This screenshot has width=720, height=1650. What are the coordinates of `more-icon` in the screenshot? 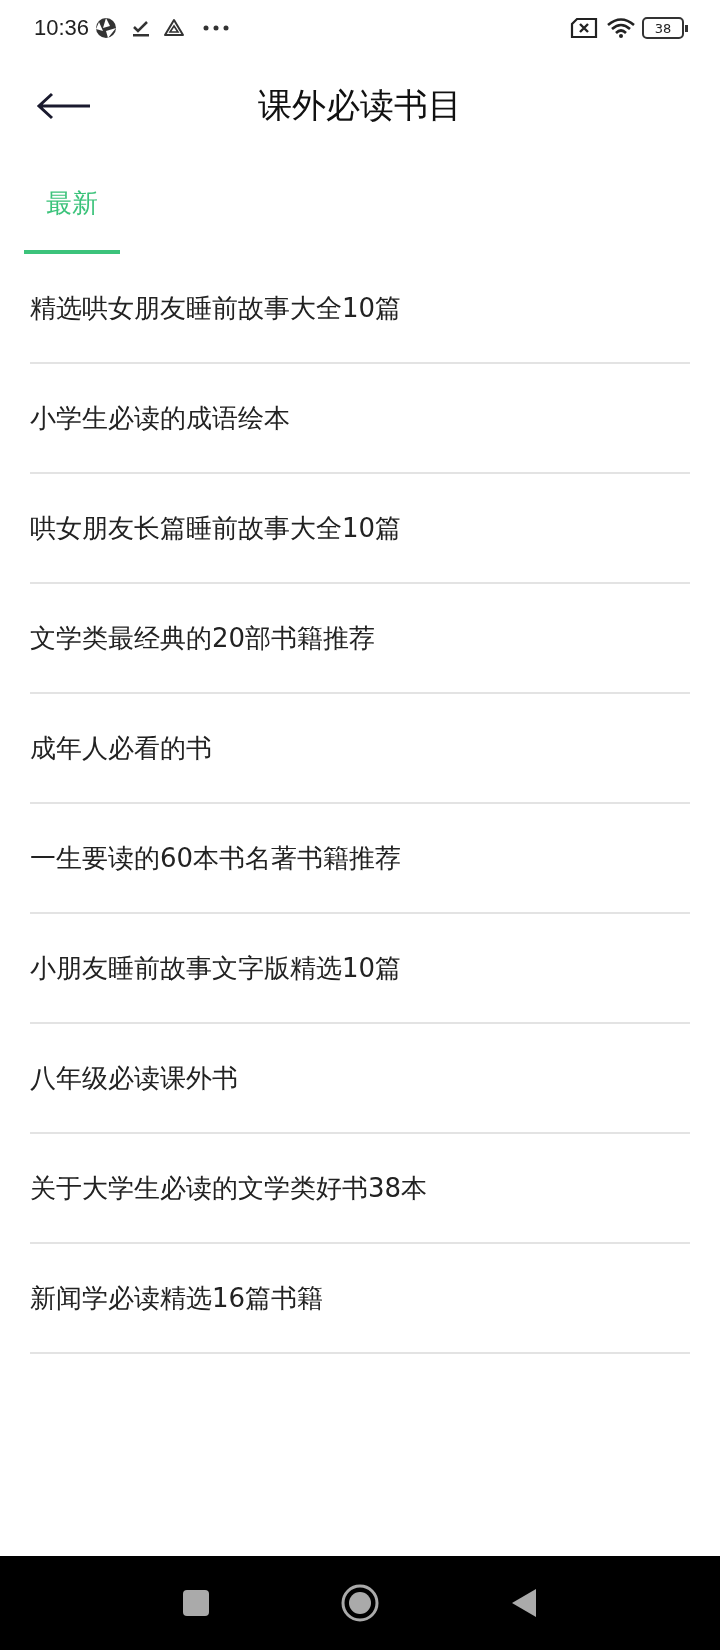 It's located at (216, 28).